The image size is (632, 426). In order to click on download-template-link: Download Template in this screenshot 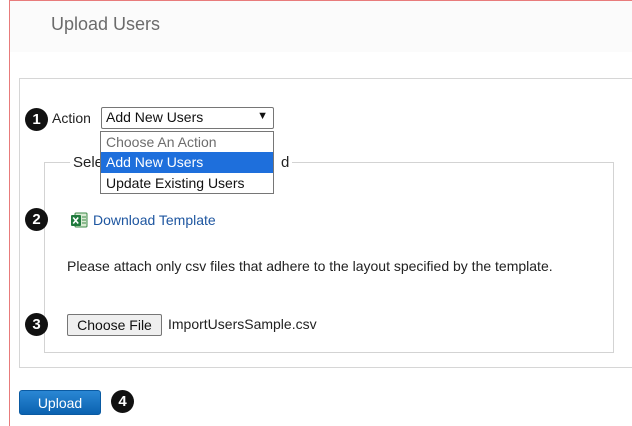, I will do `click(154, 220)`.